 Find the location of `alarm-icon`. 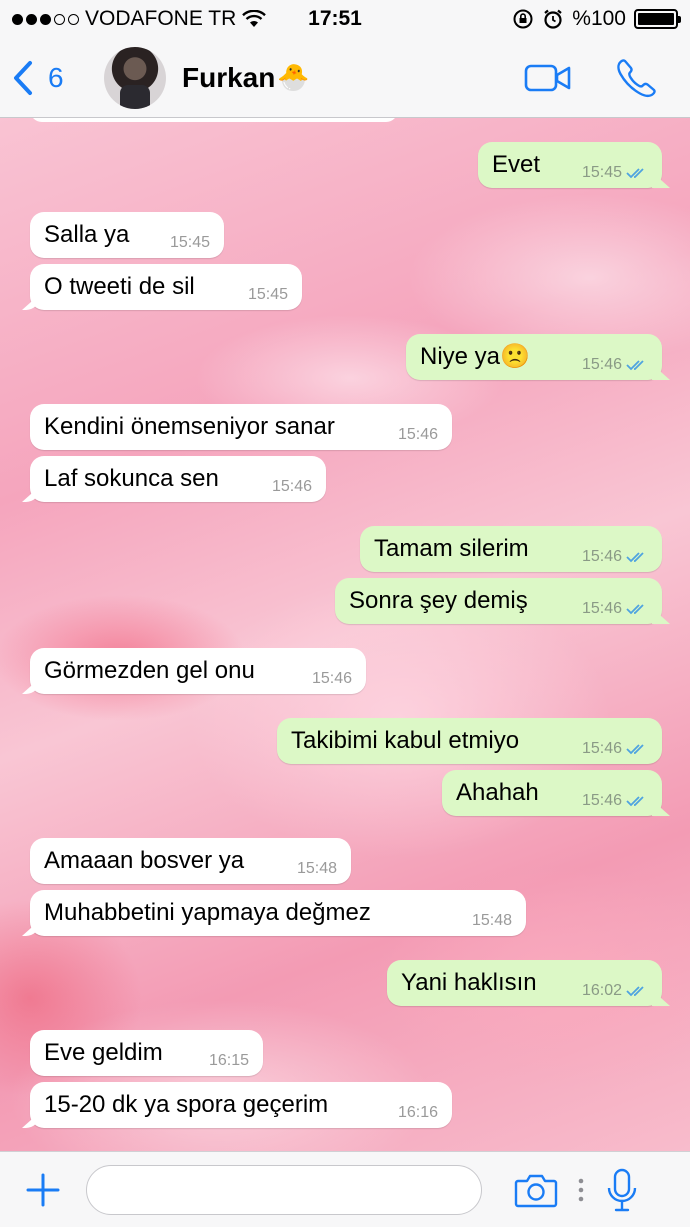

alarm-icon is located at coordinates (553, 19).